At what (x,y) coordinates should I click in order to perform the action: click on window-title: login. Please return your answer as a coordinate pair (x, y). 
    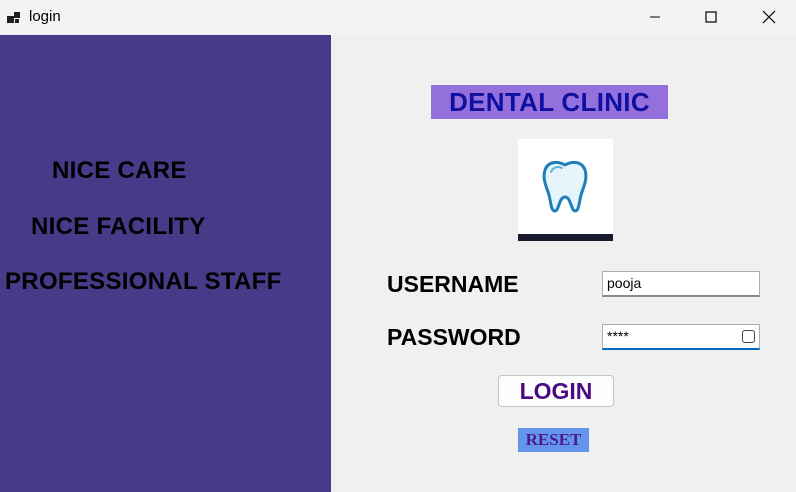
    Looking at the image, I should click on (45, 16).